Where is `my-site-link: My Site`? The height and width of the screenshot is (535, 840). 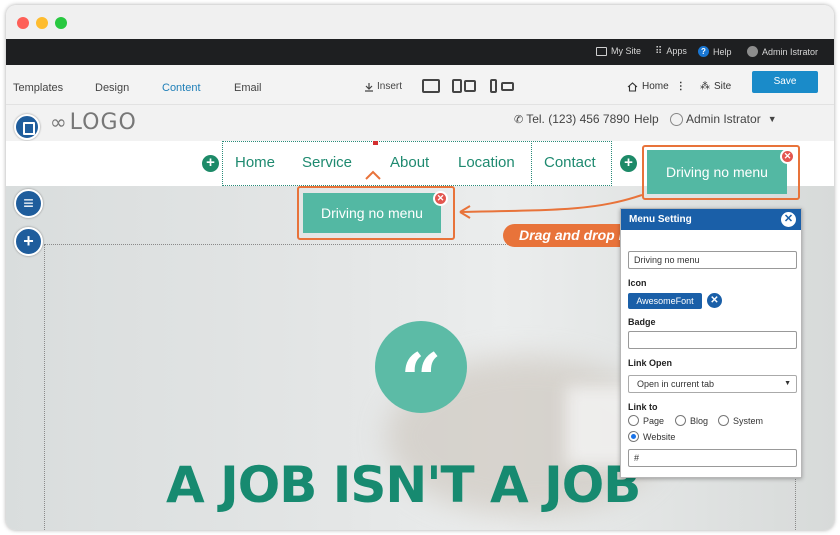
my-site-link: My Site is located at coordinates (618, 51).